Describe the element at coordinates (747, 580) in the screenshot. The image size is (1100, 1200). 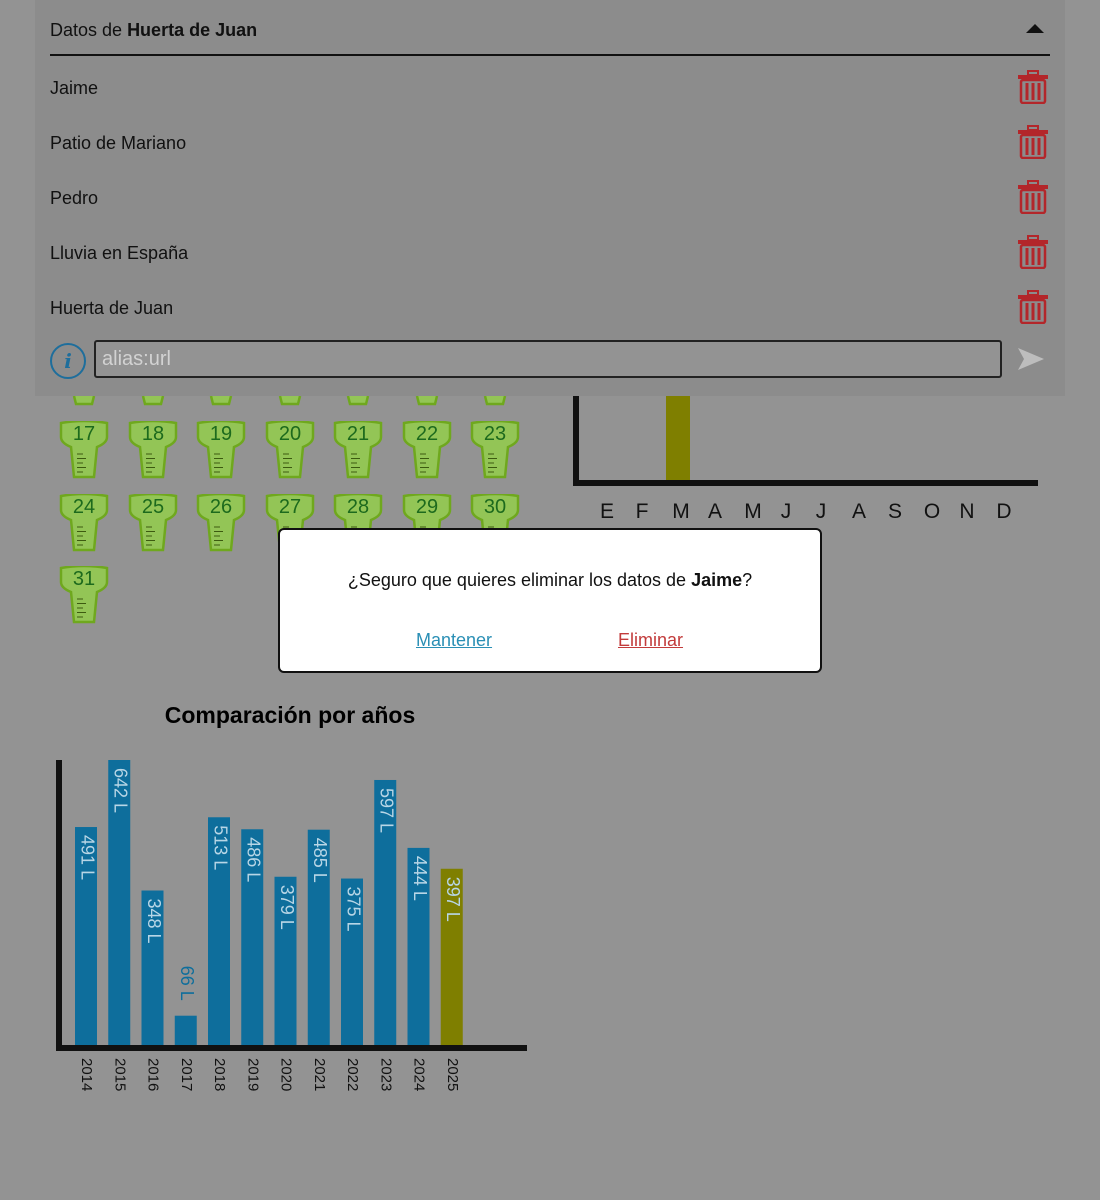
I see `dialog-message-suffix: ?` at that location.